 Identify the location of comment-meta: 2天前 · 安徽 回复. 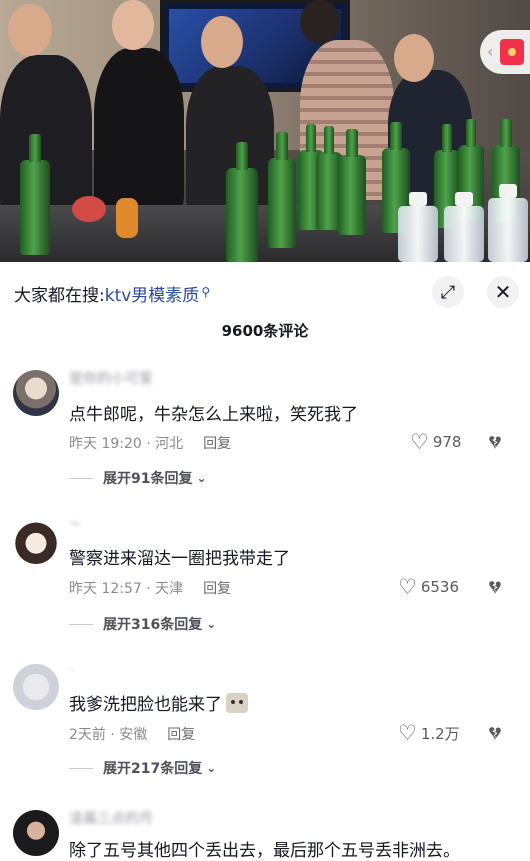
(132, 734).